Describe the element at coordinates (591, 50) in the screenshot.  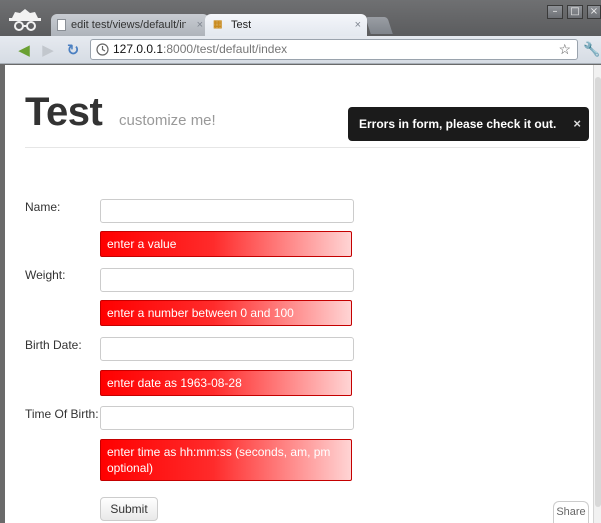
I see `wrench-menu-icon: 🔧` at that location.